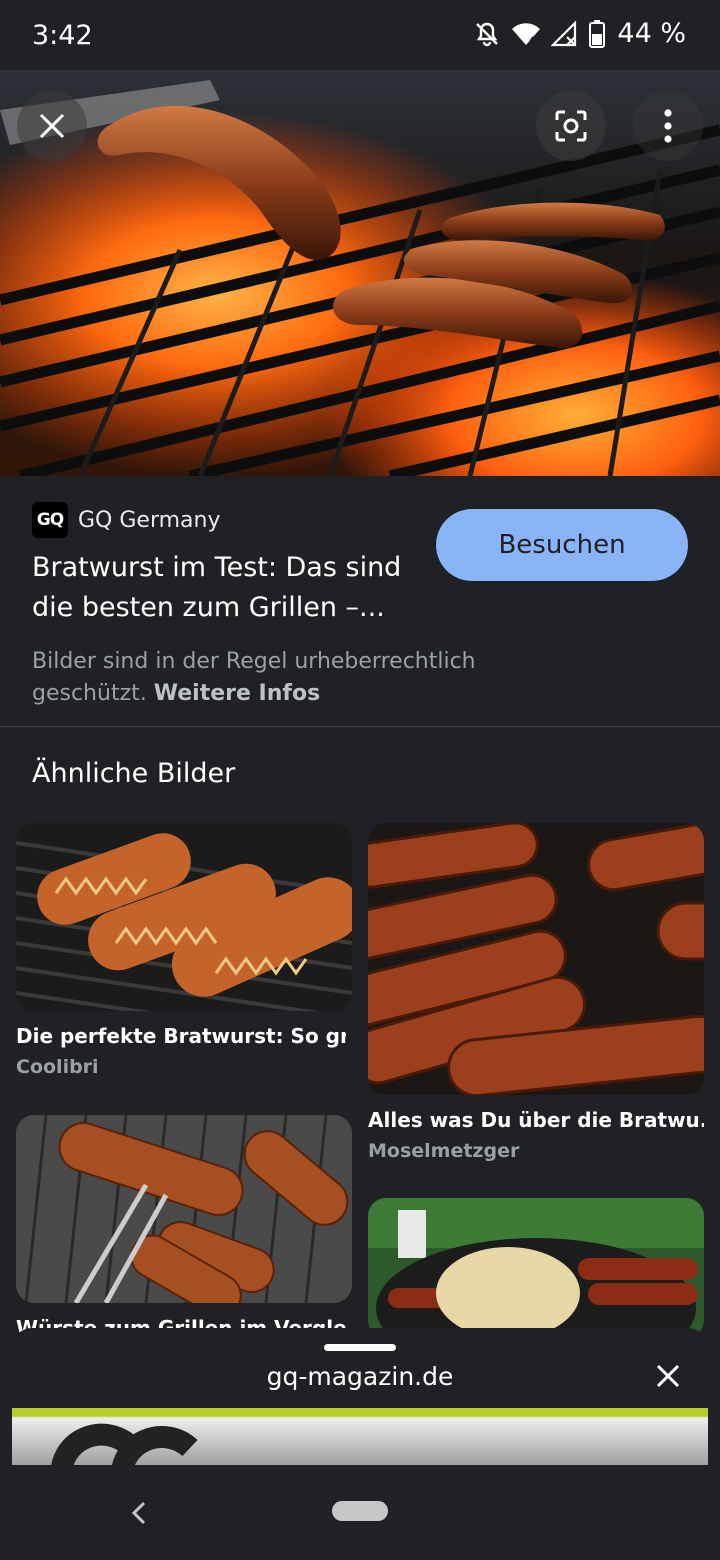 This screenshot has height=1560, width=720. Describe the element at coordinates (134, 773) in the screenshot. I see `similar-images-heading: Ähnliche Bilder` at that location.